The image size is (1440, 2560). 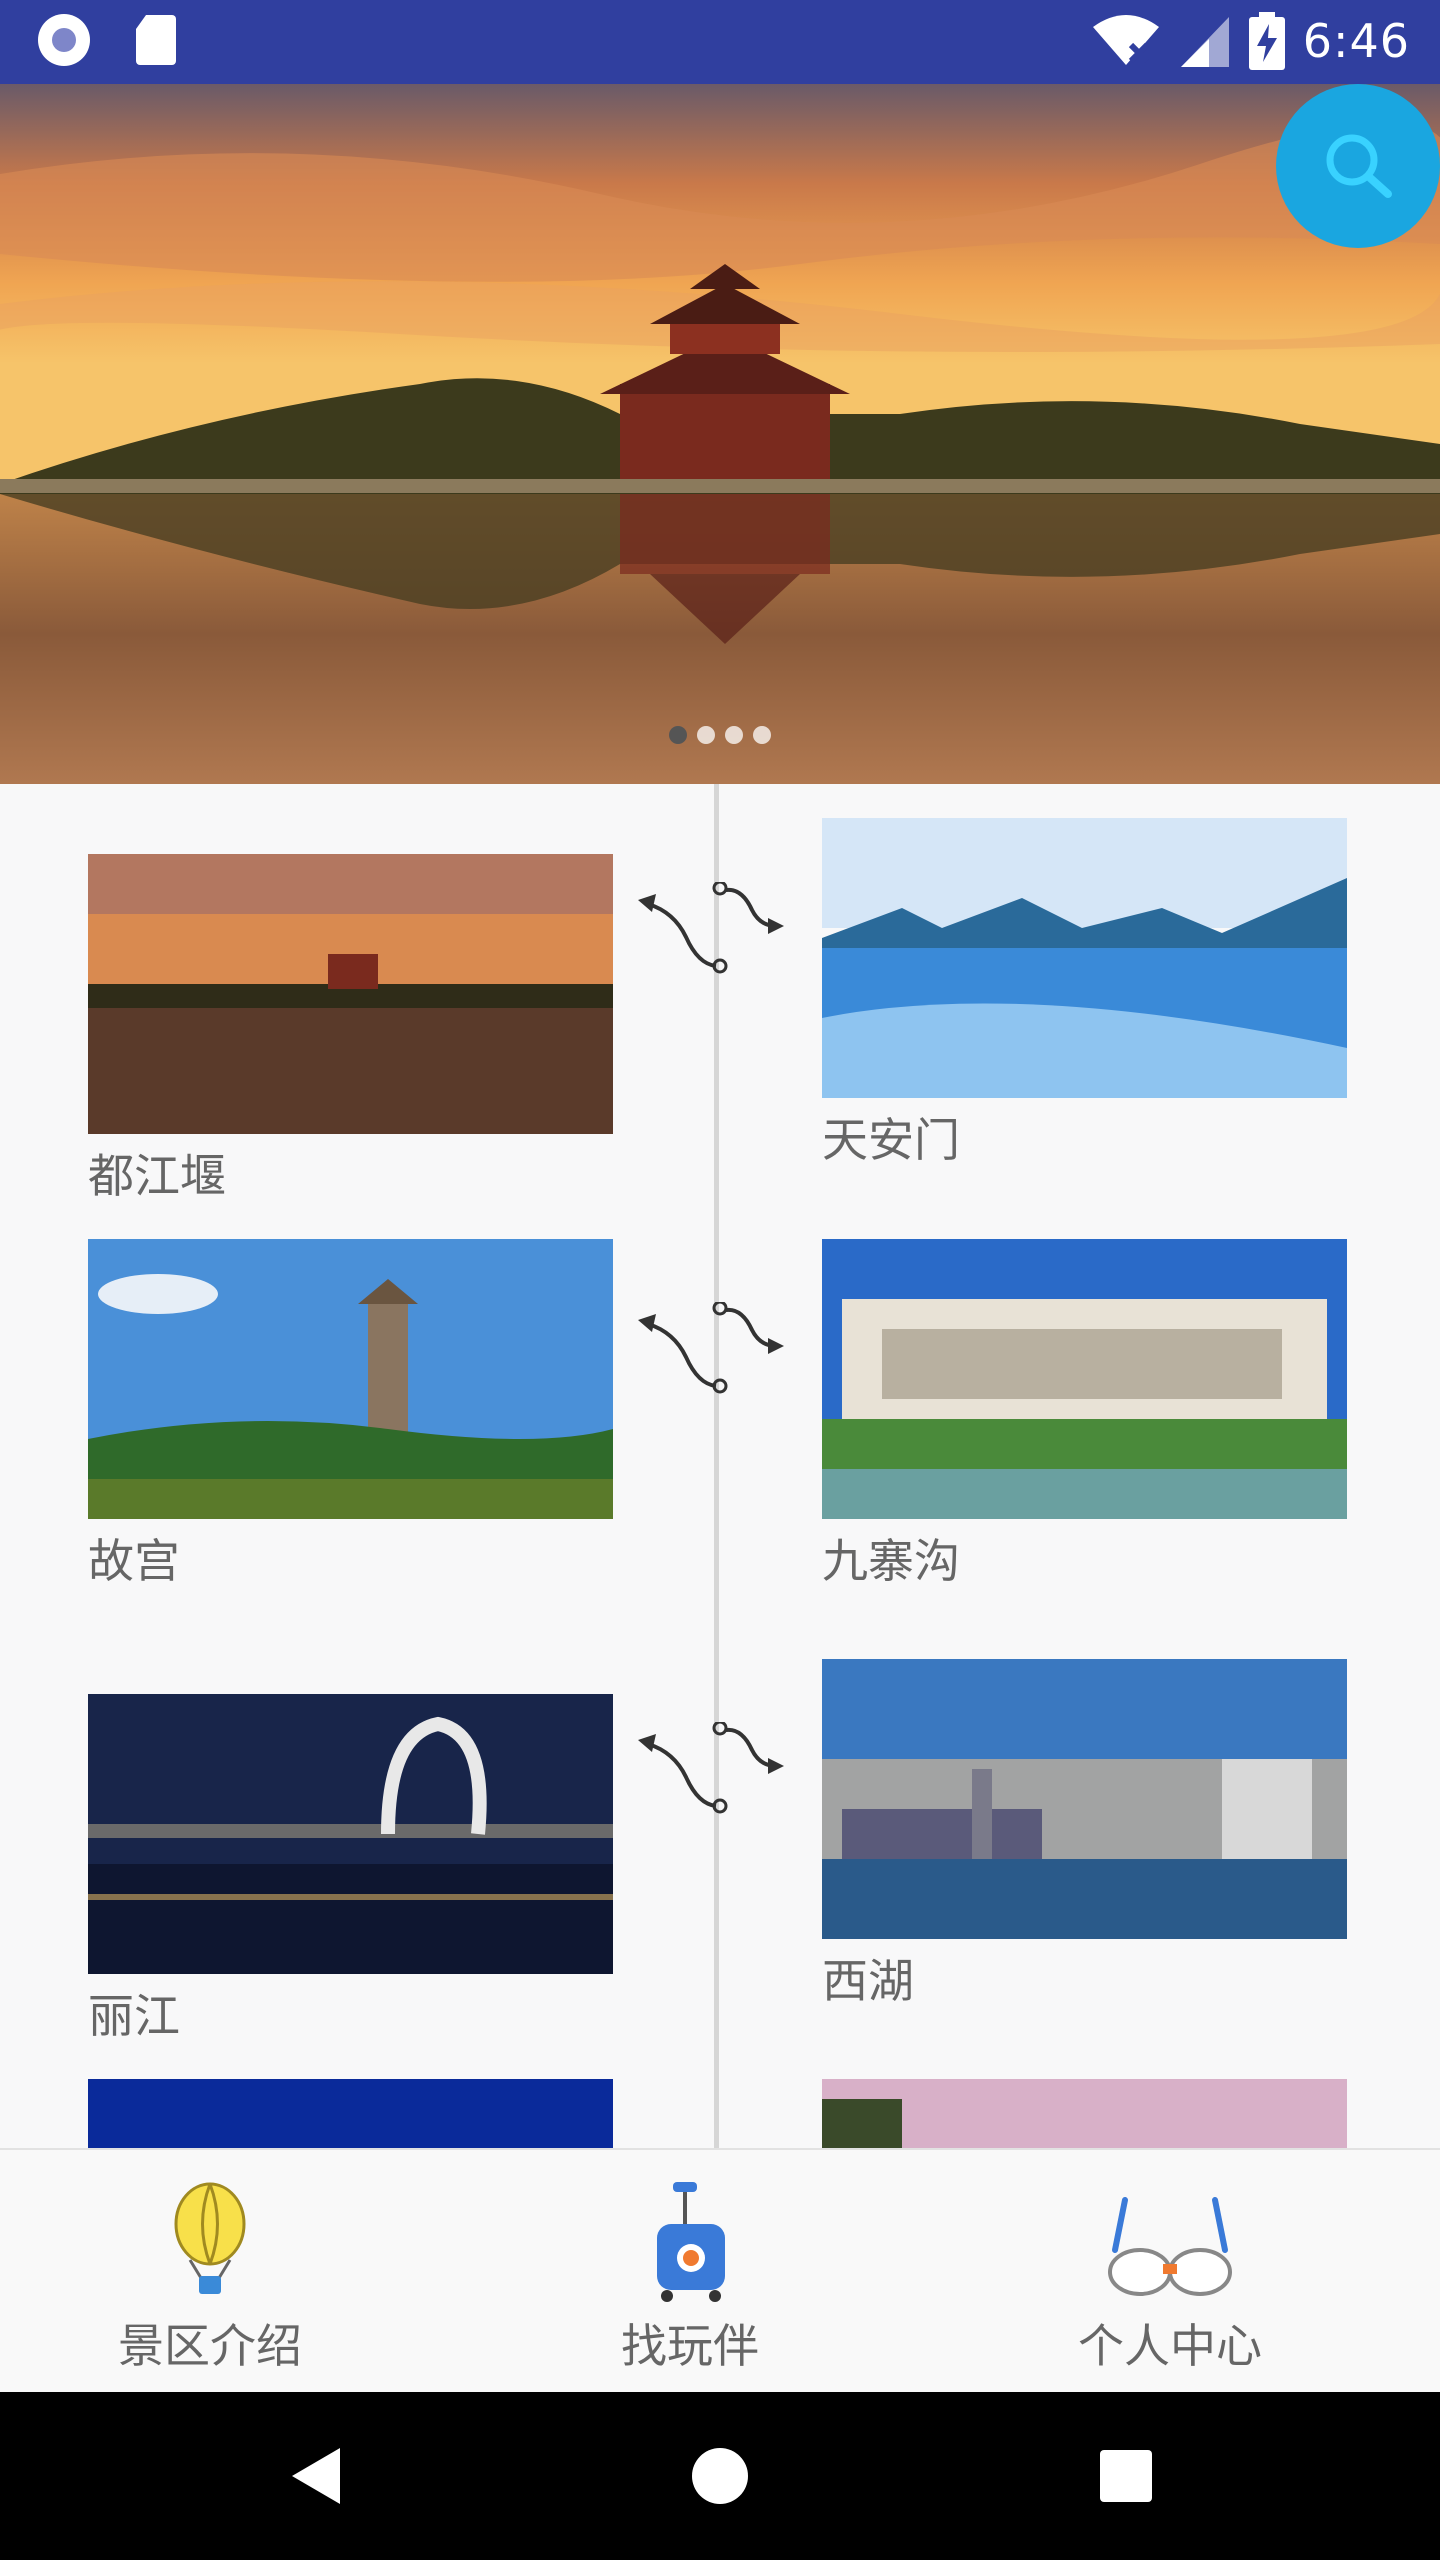 I want to click on spot-name: 丽江, so click(x=134, y=2016).